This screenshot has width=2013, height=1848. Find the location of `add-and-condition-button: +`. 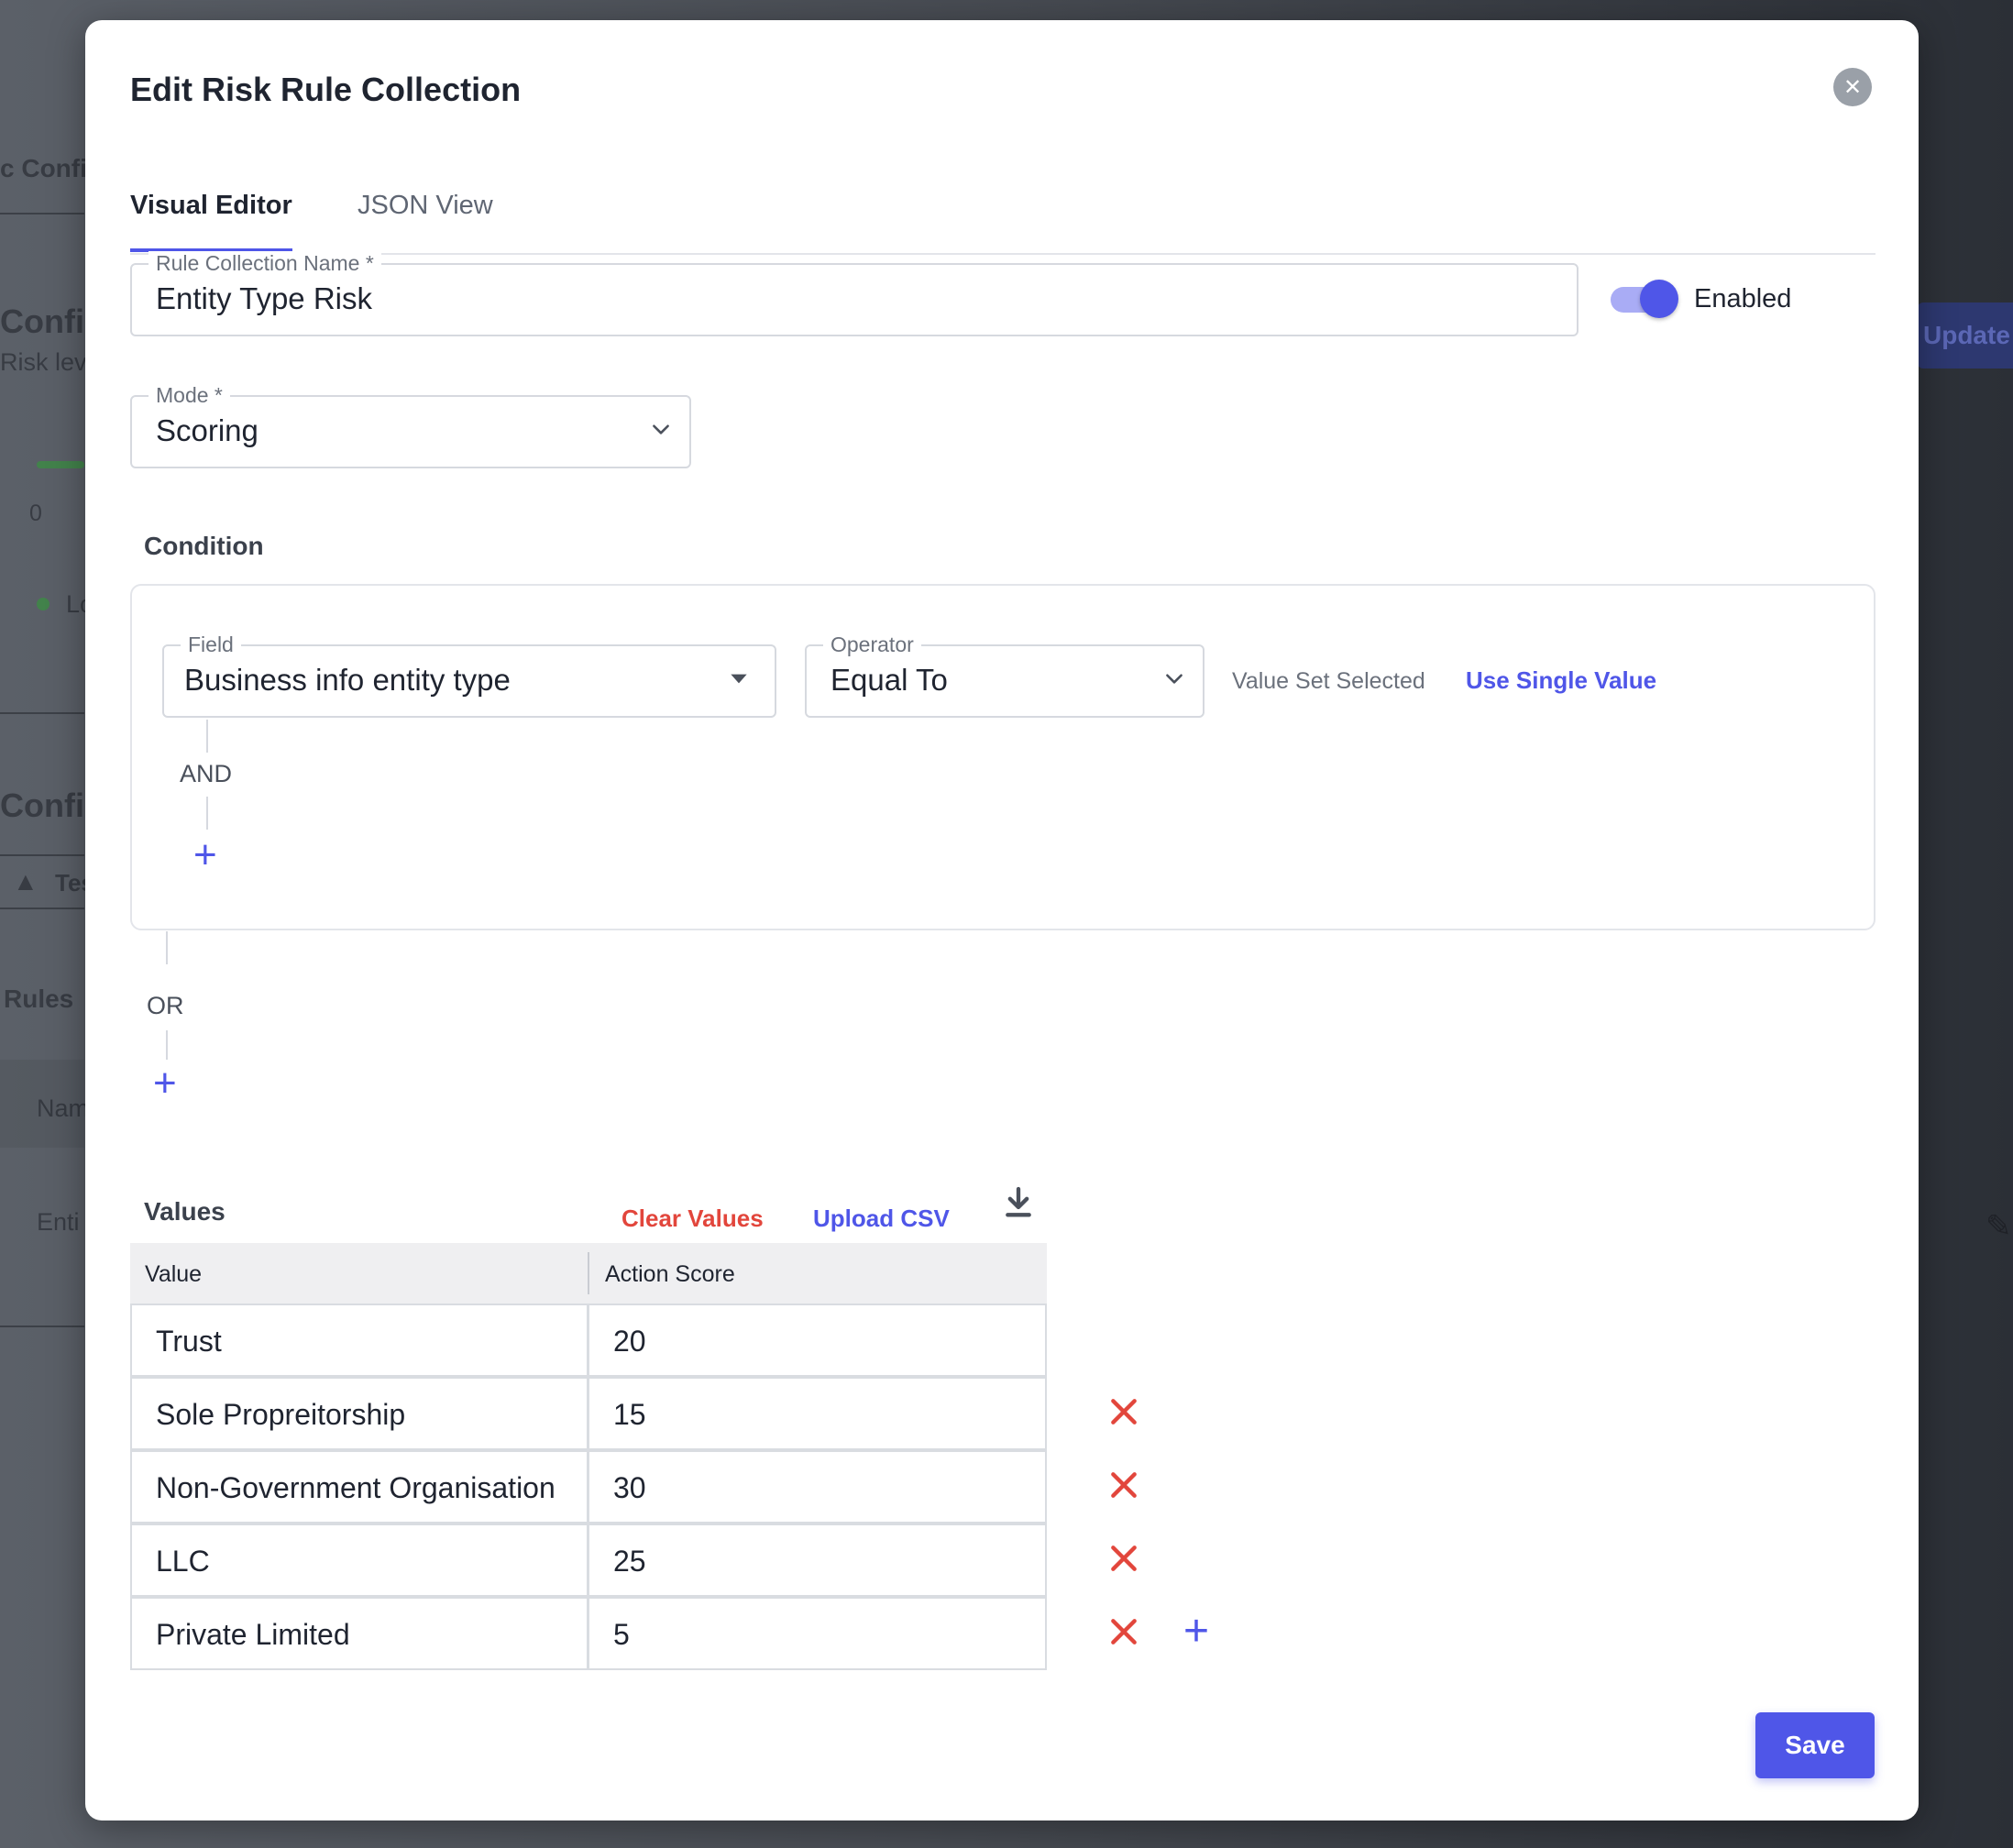

add-and-condition-button: + is located at coordinates (205, 855).